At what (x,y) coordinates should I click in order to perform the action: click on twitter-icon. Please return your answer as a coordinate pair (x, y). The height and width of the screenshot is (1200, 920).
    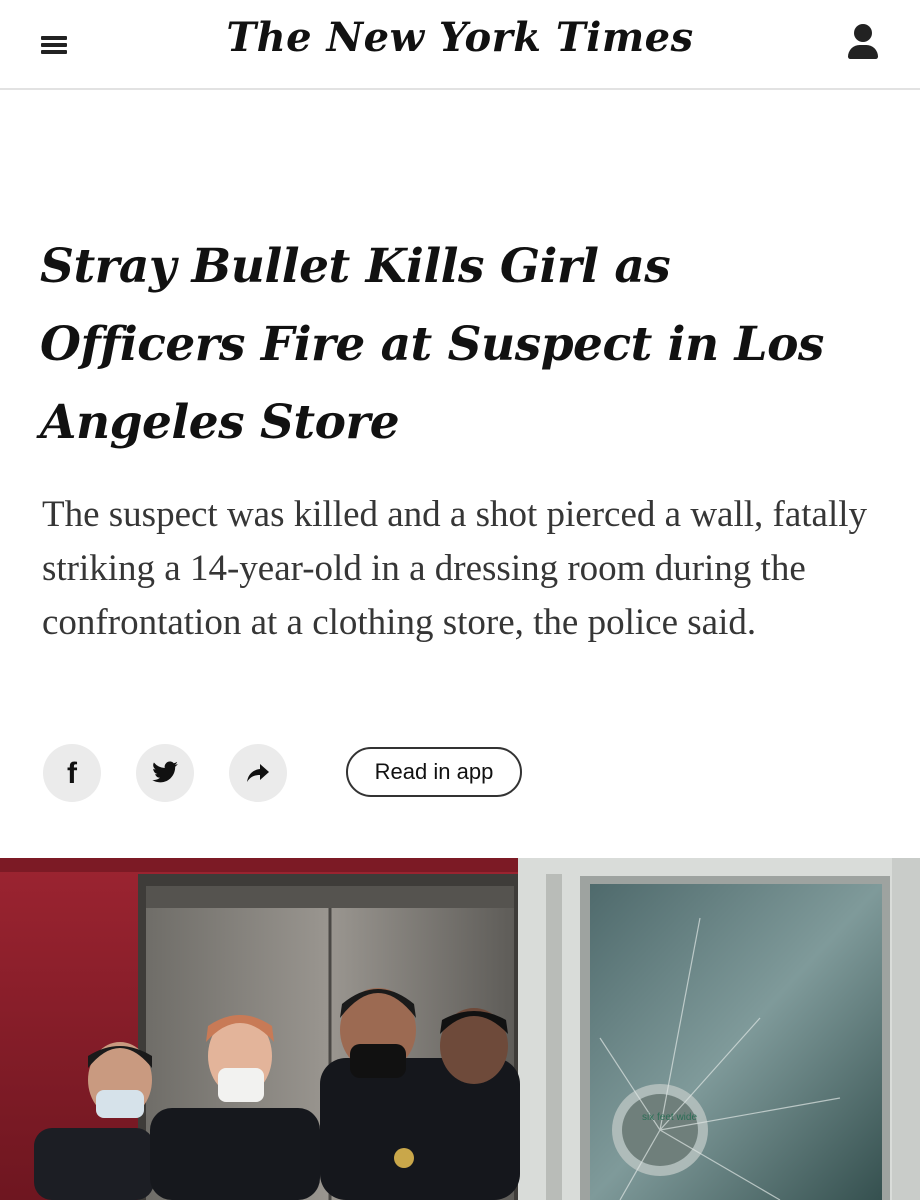
    Looking at the image, I should click on (165, 772).